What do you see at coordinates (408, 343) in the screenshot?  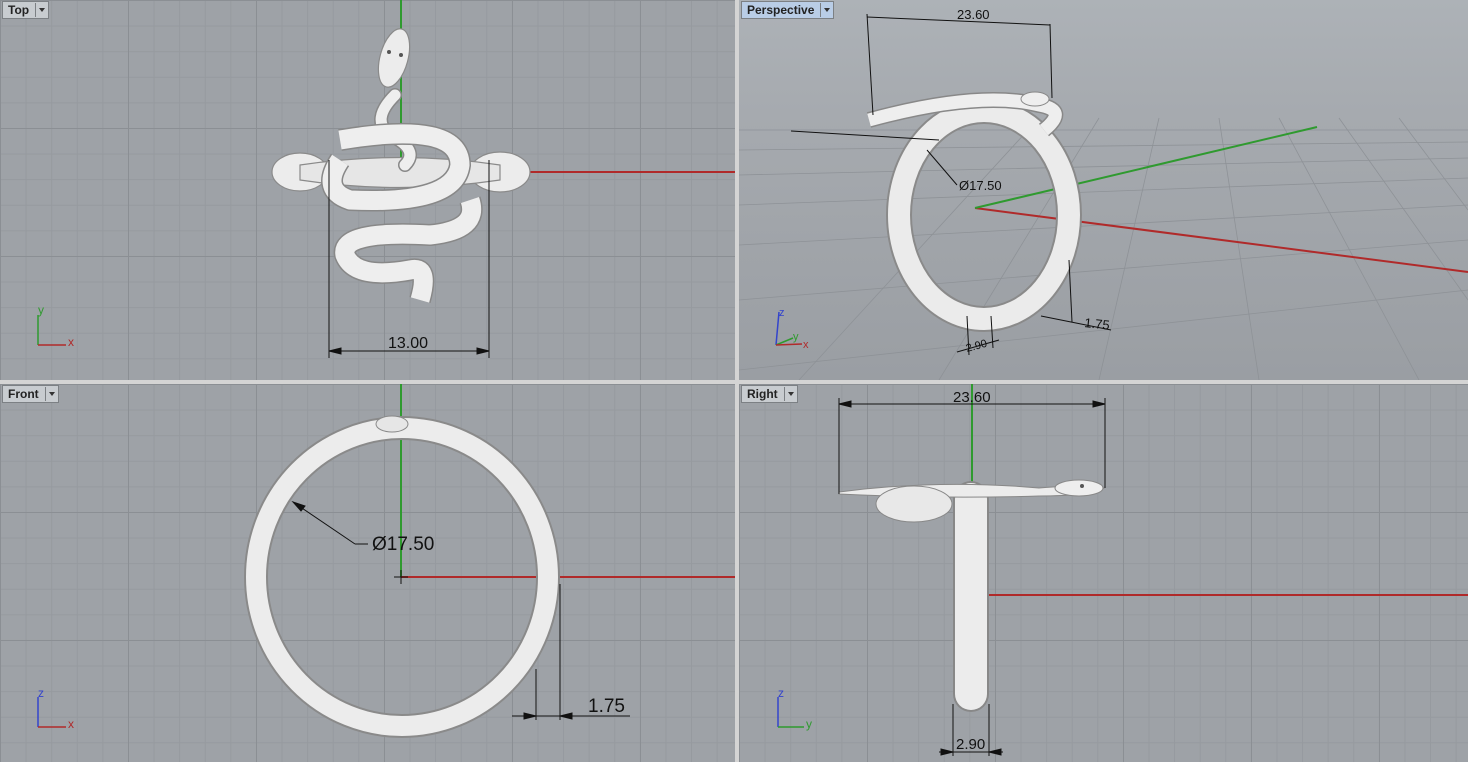 I see `dimension-label: 13.00` at bounding box center [408, 343].